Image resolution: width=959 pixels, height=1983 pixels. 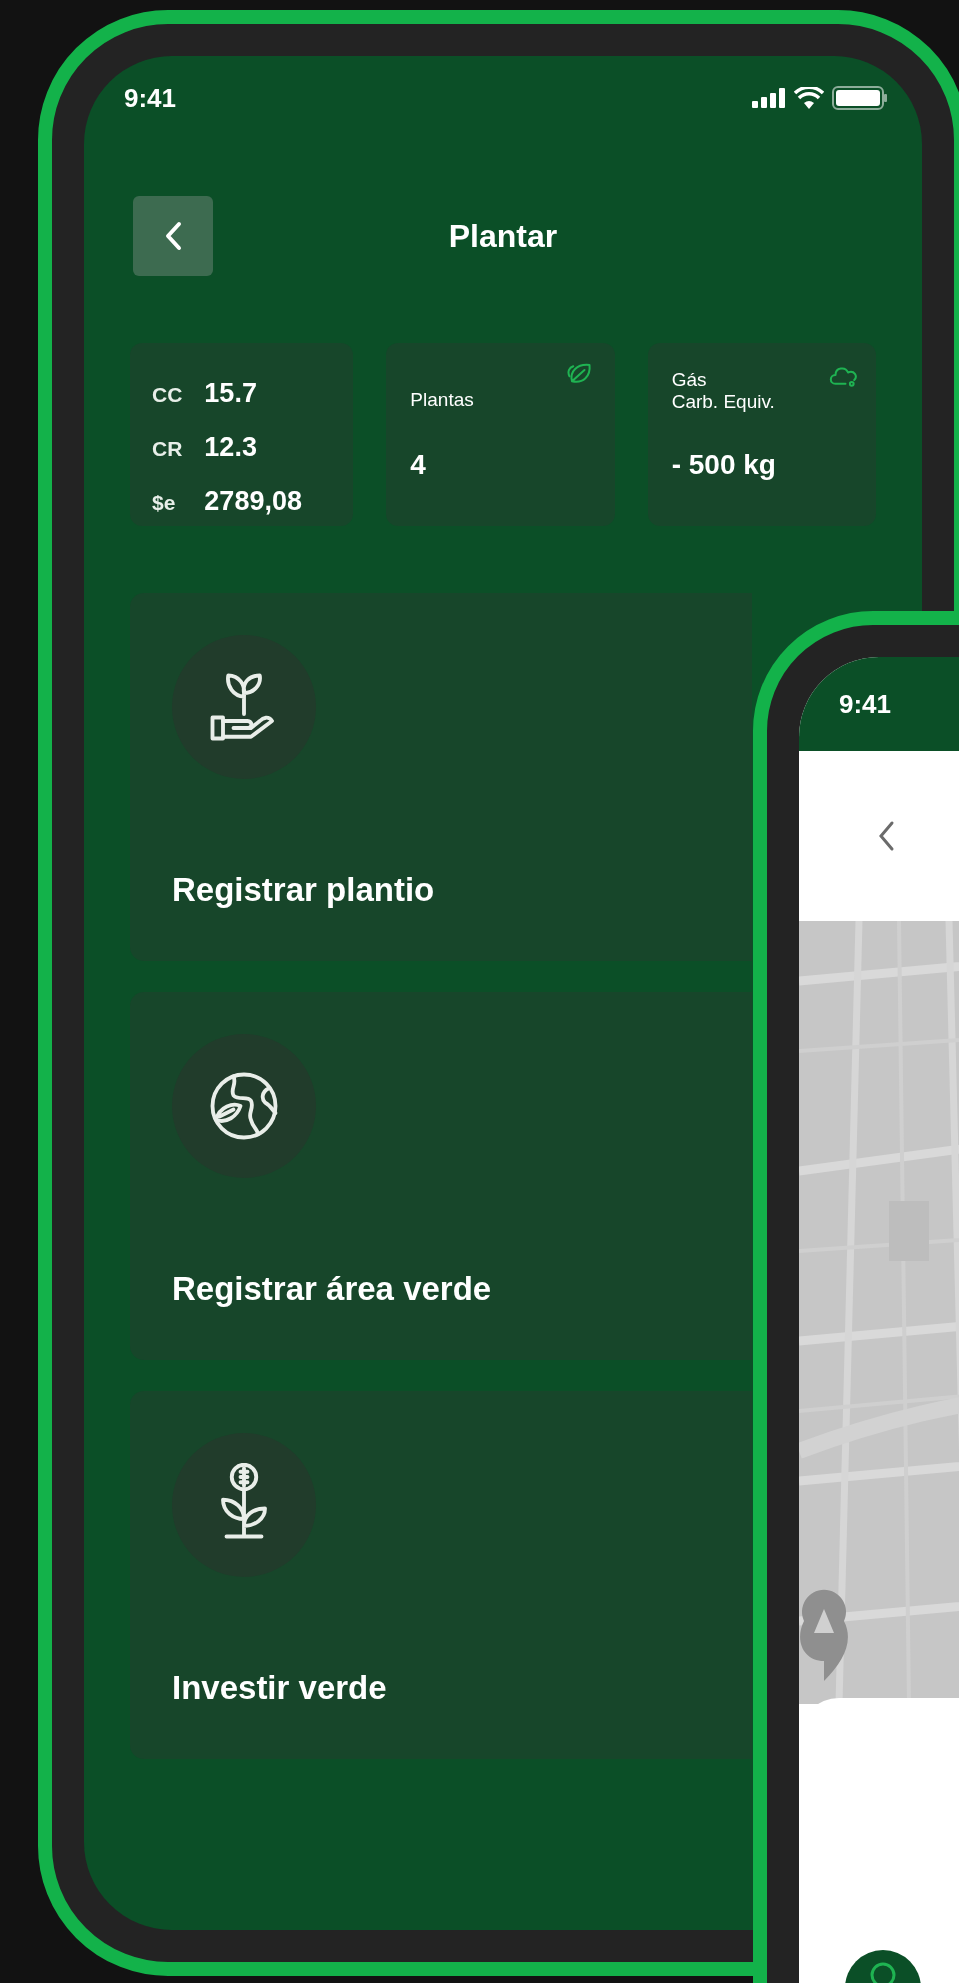 What do you see at coordinates (809, 98) in the screenshot?
I see `wifi-icon` at bounding box center [809, 98].